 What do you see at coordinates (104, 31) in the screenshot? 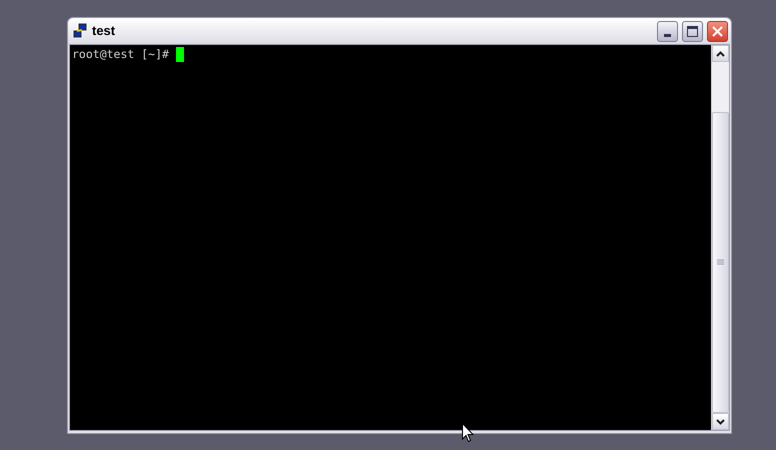
I see `window-title: test` at bounding box center [104, 31].